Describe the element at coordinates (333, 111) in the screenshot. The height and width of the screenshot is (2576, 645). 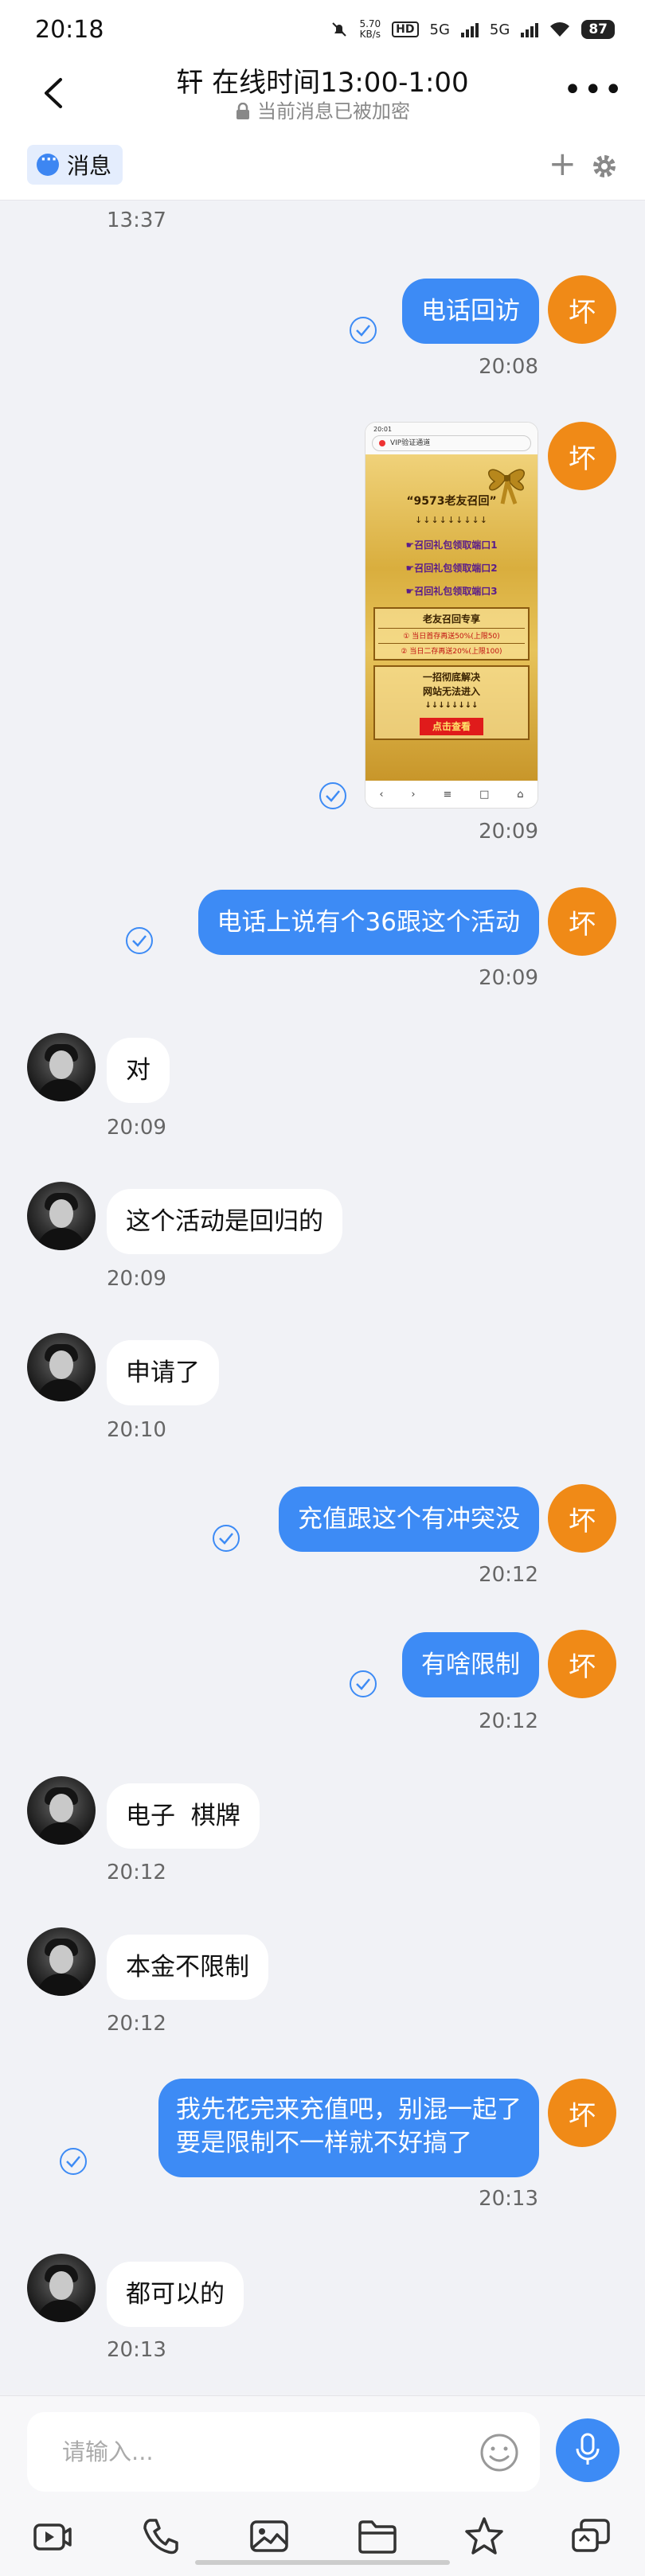
I see `encryption-text: 当前消息已被加密` at that location.